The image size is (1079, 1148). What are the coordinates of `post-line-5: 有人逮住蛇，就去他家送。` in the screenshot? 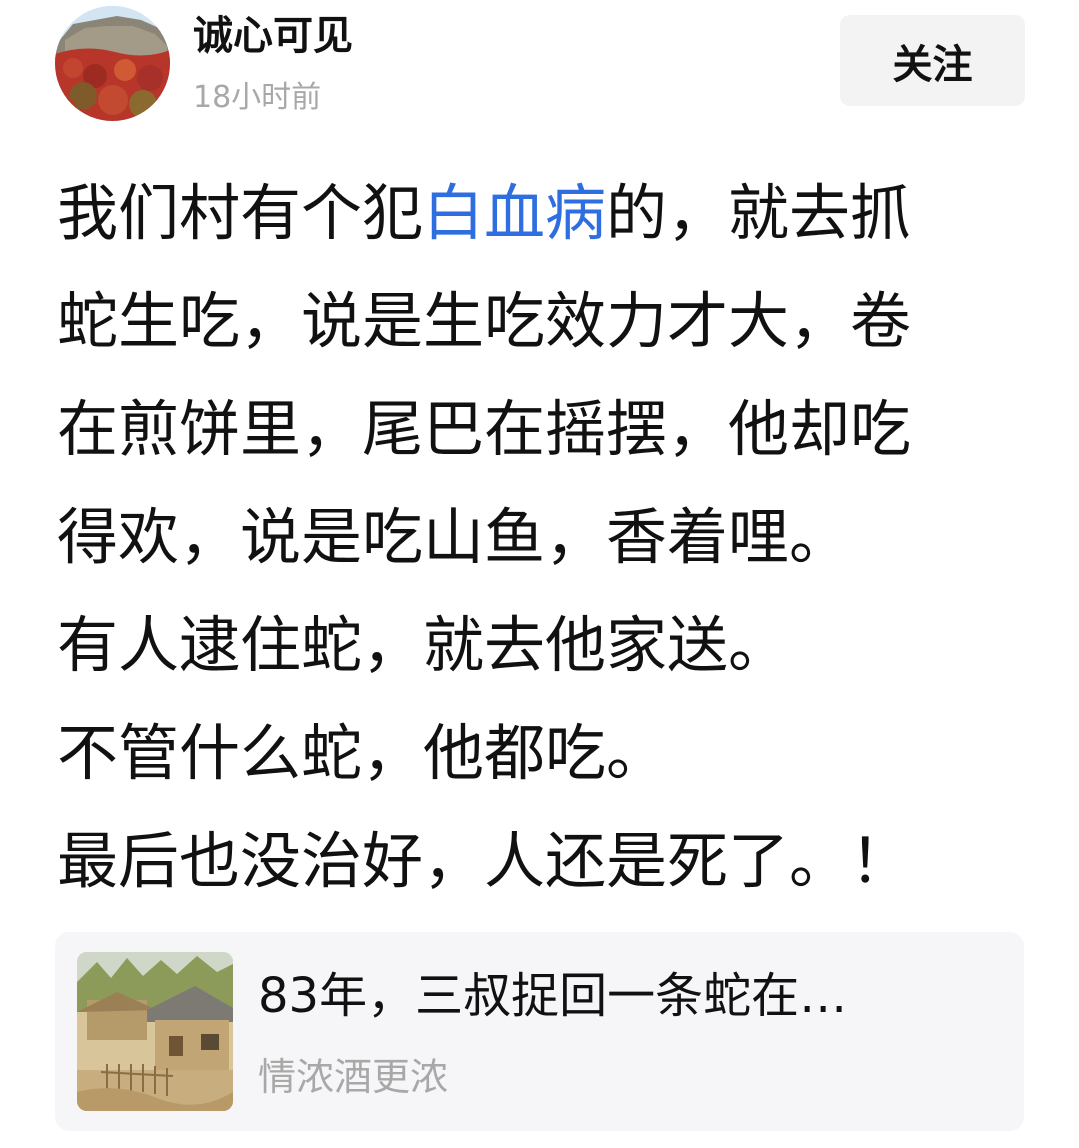 It's located at (423, 645).